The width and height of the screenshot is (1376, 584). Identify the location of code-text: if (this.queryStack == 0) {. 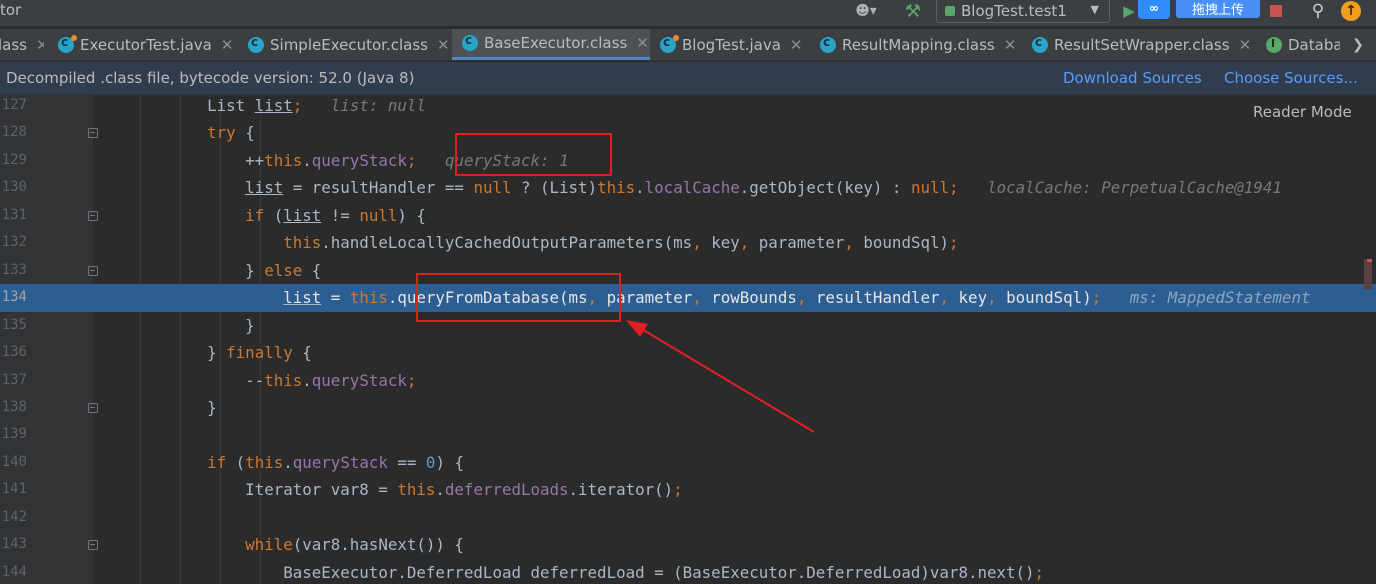
(278, 462).